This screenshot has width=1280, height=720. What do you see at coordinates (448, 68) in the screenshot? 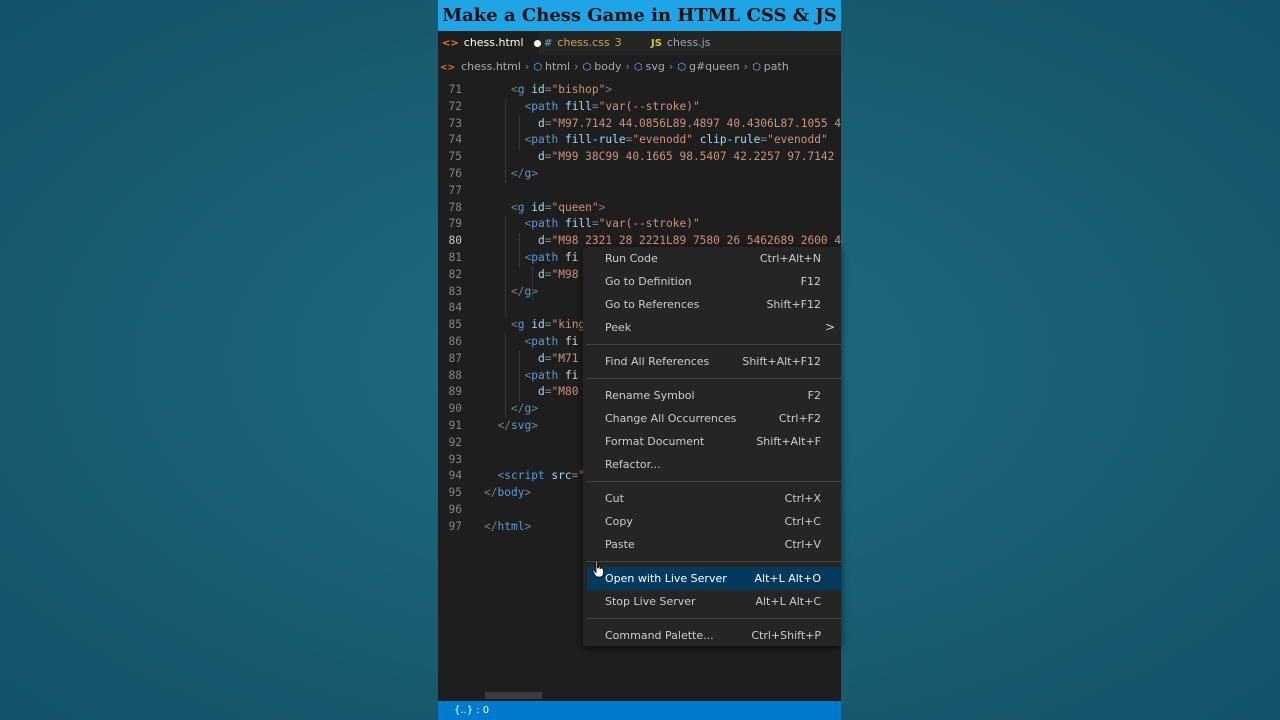
I see `html-file-icon: <>` at bounding box center [448, 68].